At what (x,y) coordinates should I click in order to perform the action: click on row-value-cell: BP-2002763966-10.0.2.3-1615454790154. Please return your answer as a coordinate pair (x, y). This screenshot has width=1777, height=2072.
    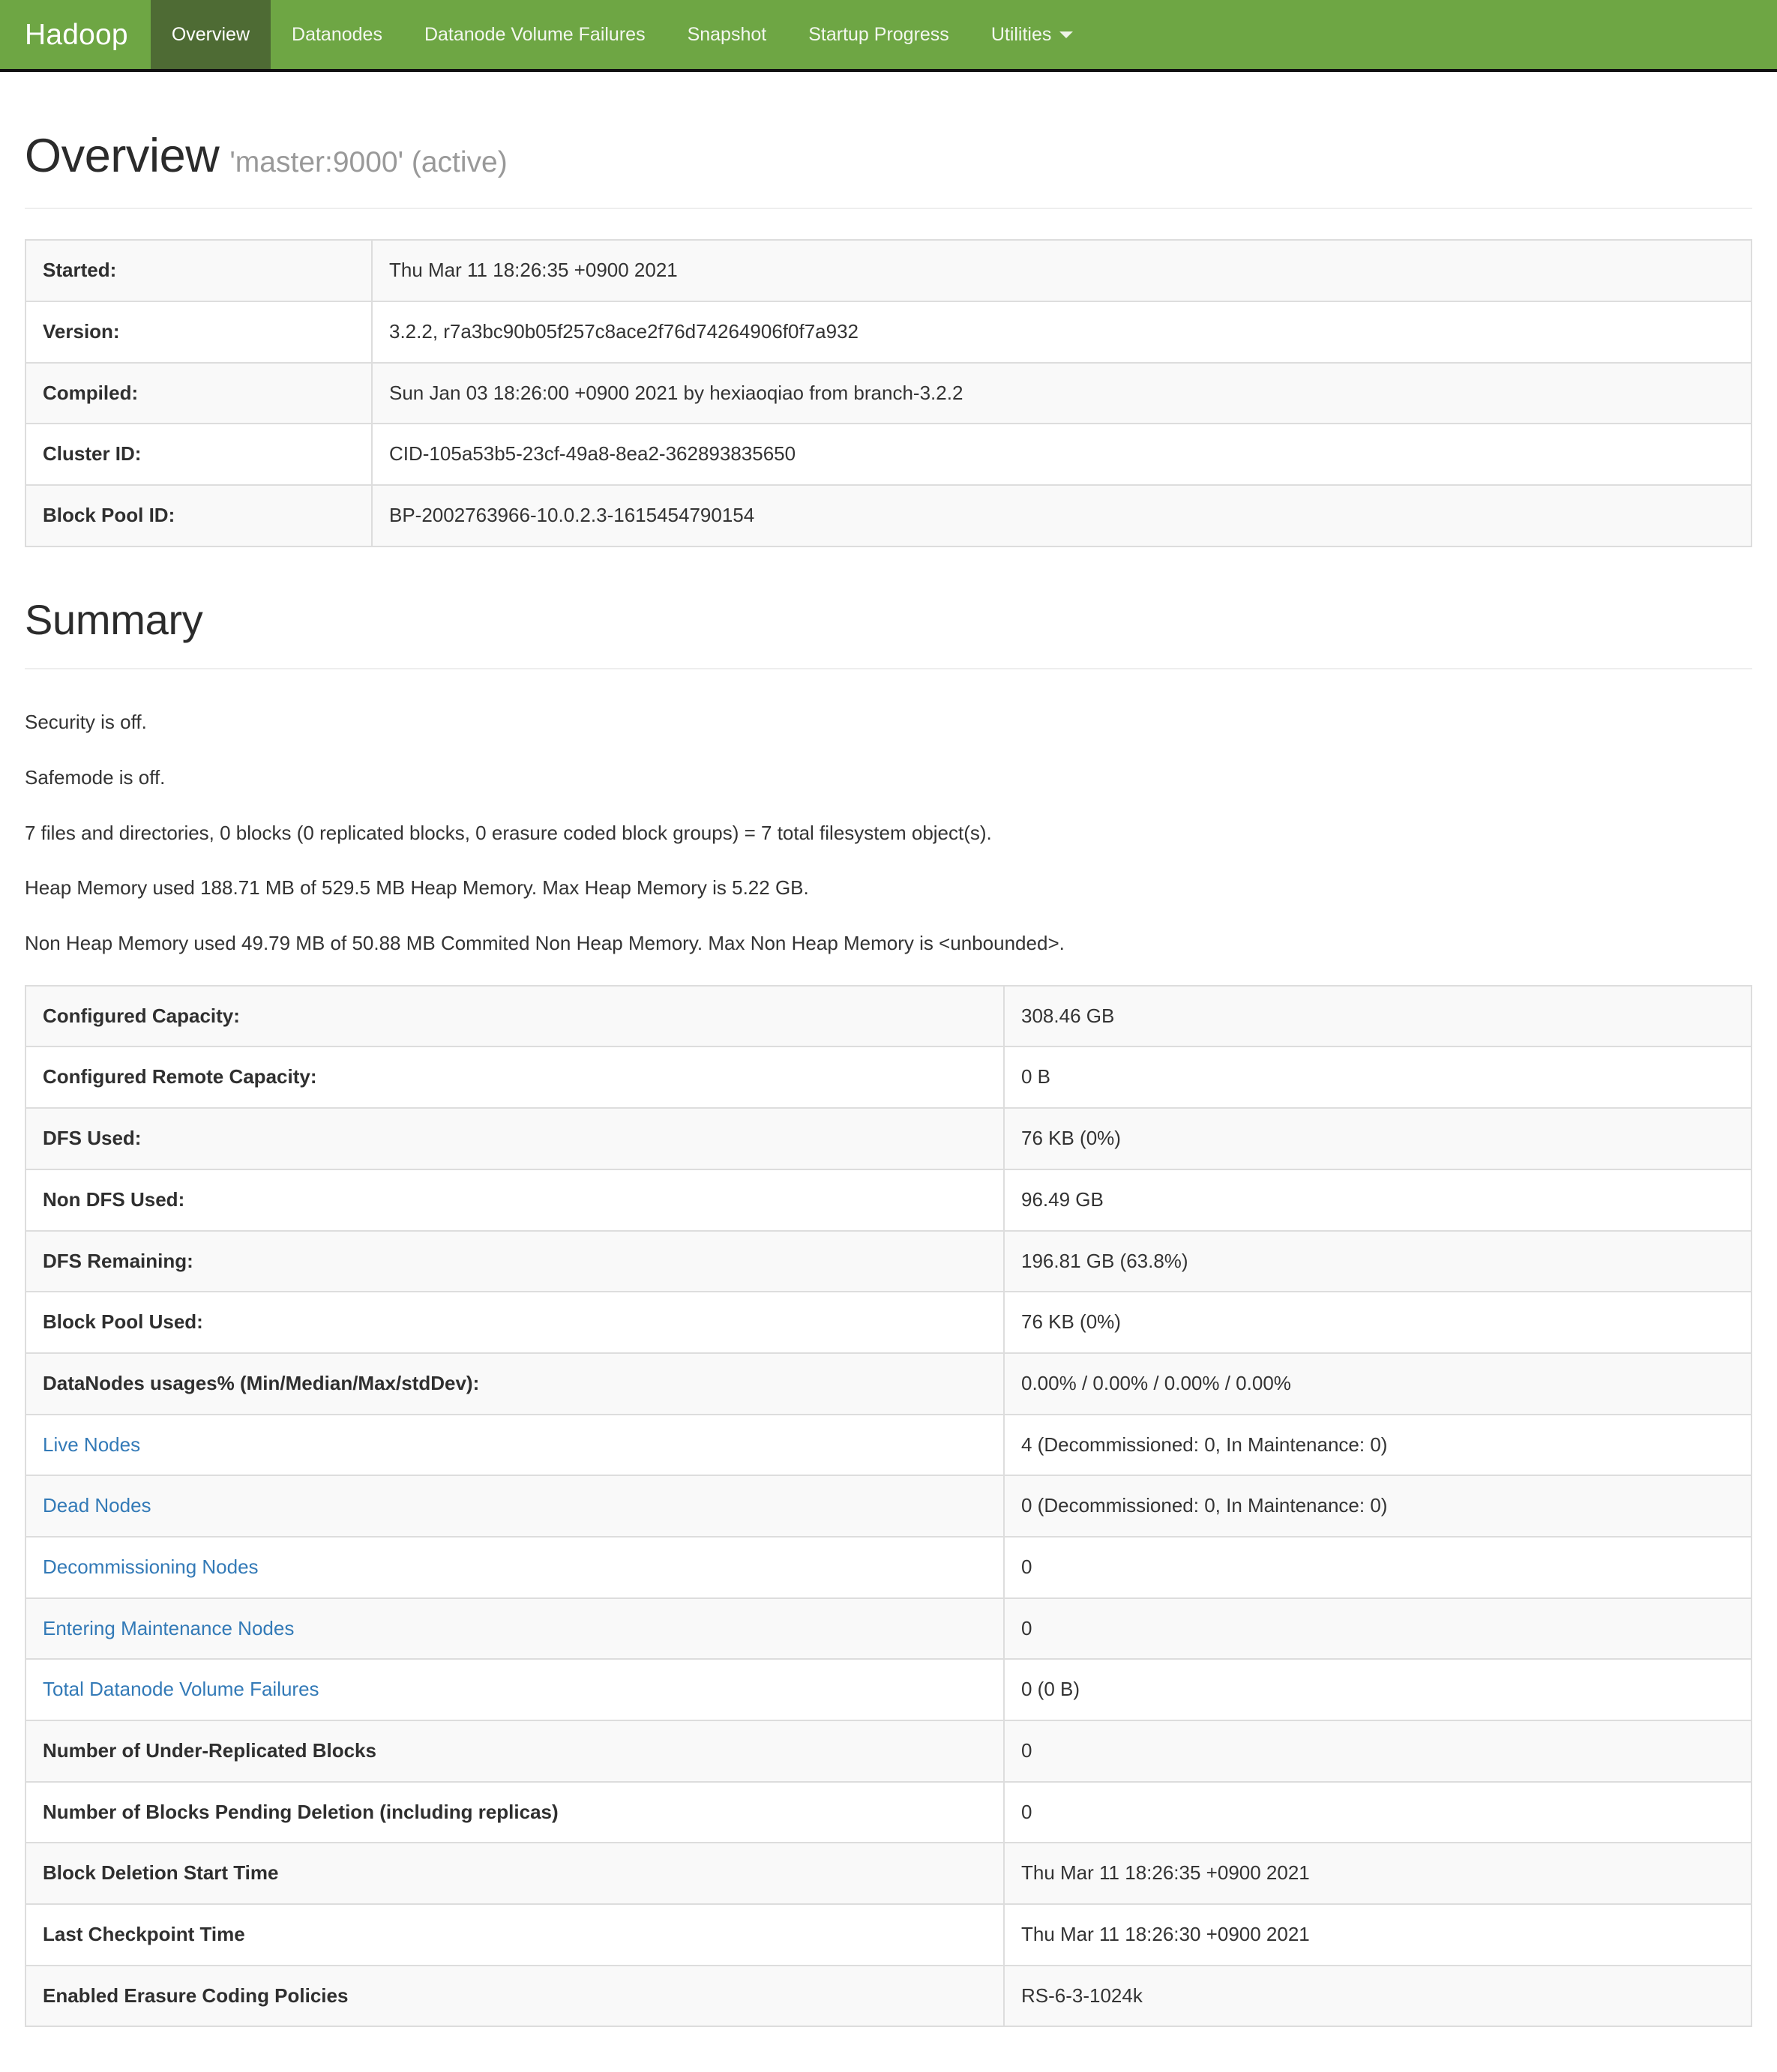
    Looking at the image, I should click on (572, 516).